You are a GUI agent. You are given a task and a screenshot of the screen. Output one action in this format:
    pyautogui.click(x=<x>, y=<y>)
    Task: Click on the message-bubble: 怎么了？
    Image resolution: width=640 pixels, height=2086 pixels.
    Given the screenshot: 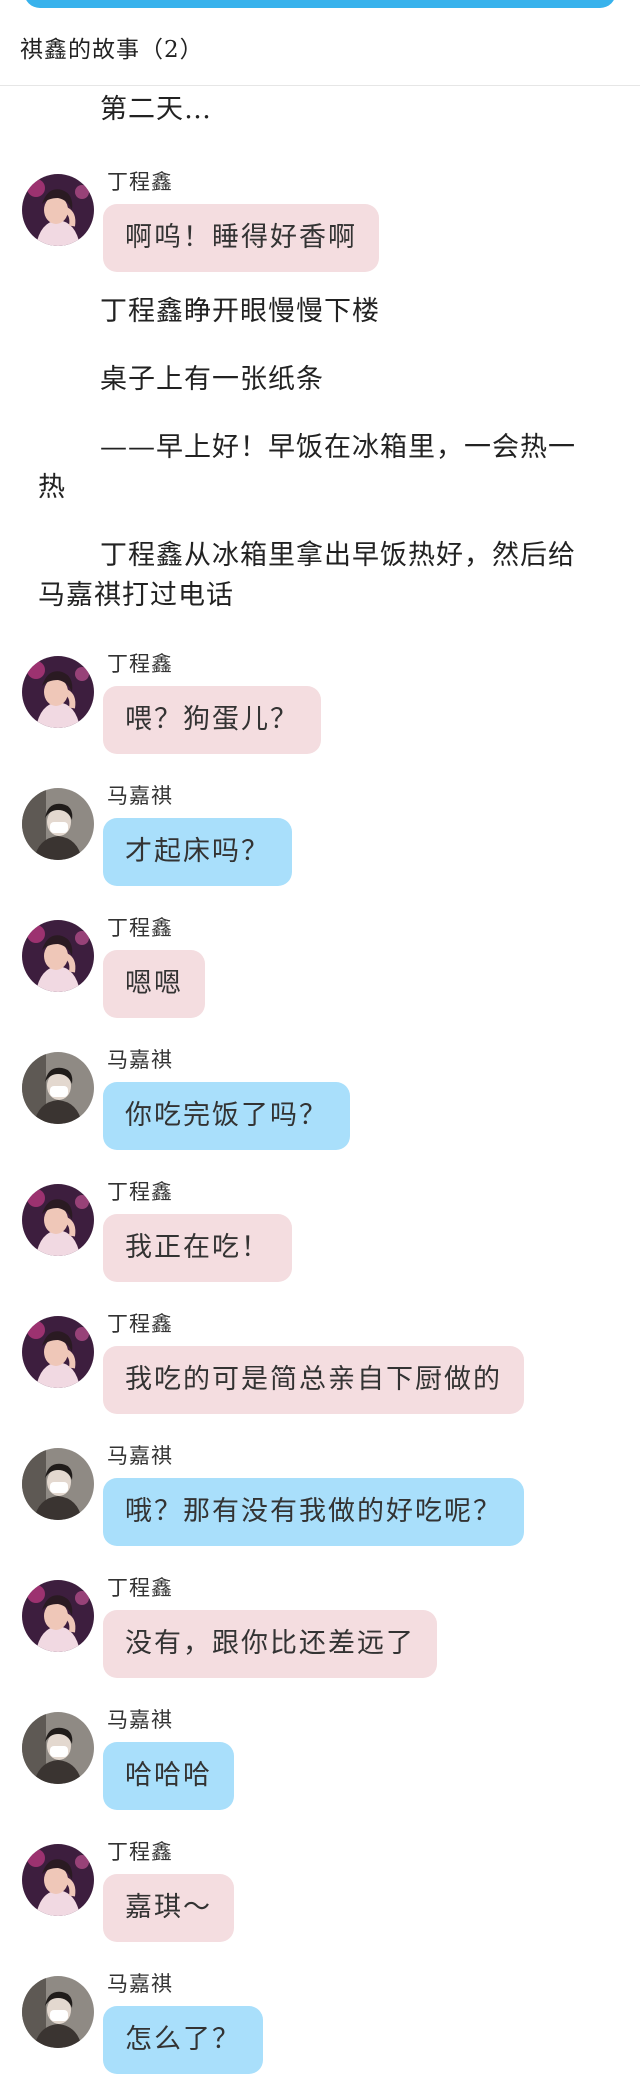 What is the action you would take?
    pyautogui.click(x=183, y=2040)
    